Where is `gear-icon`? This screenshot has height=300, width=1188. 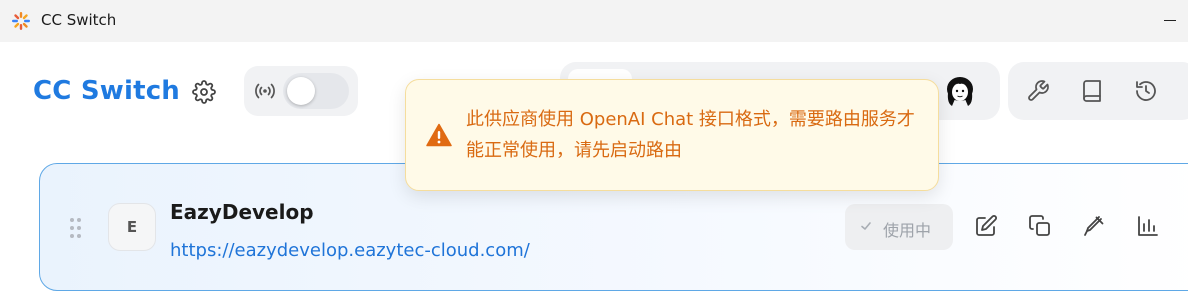
gear-icon is located at coordinates (204, 92).